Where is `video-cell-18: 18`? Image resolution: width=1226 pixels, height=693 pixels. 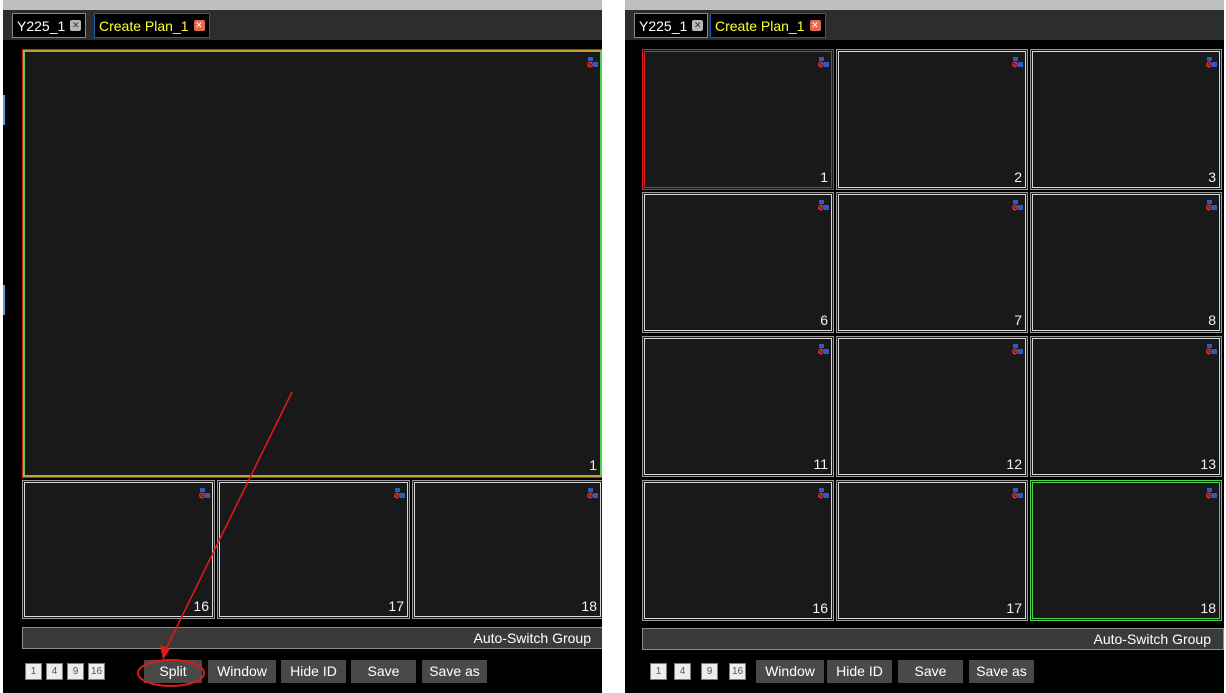 video-cell-18: 18 is located at coordinates (507, 549).